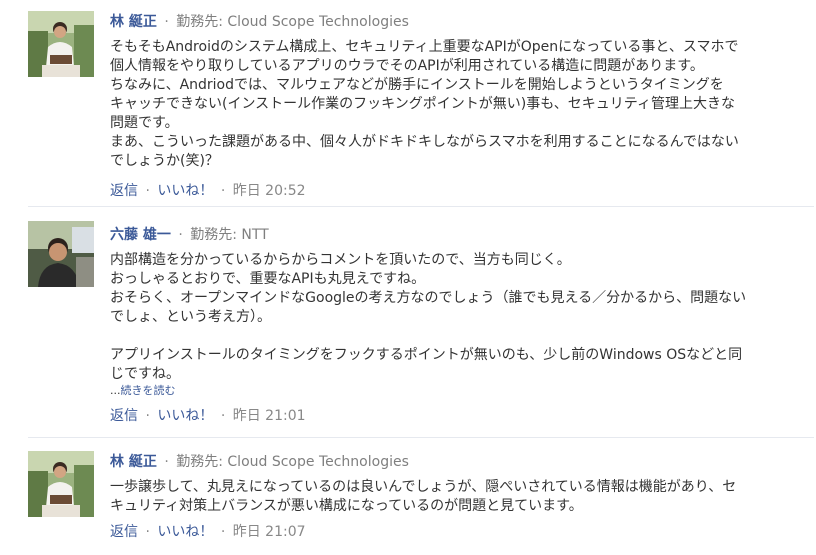 The image size is (816, 555). What do you see at coordinates (140, 235) in the screenshot?
I see `author-name: 六藤 雄一` at bounding box center [140, 235].